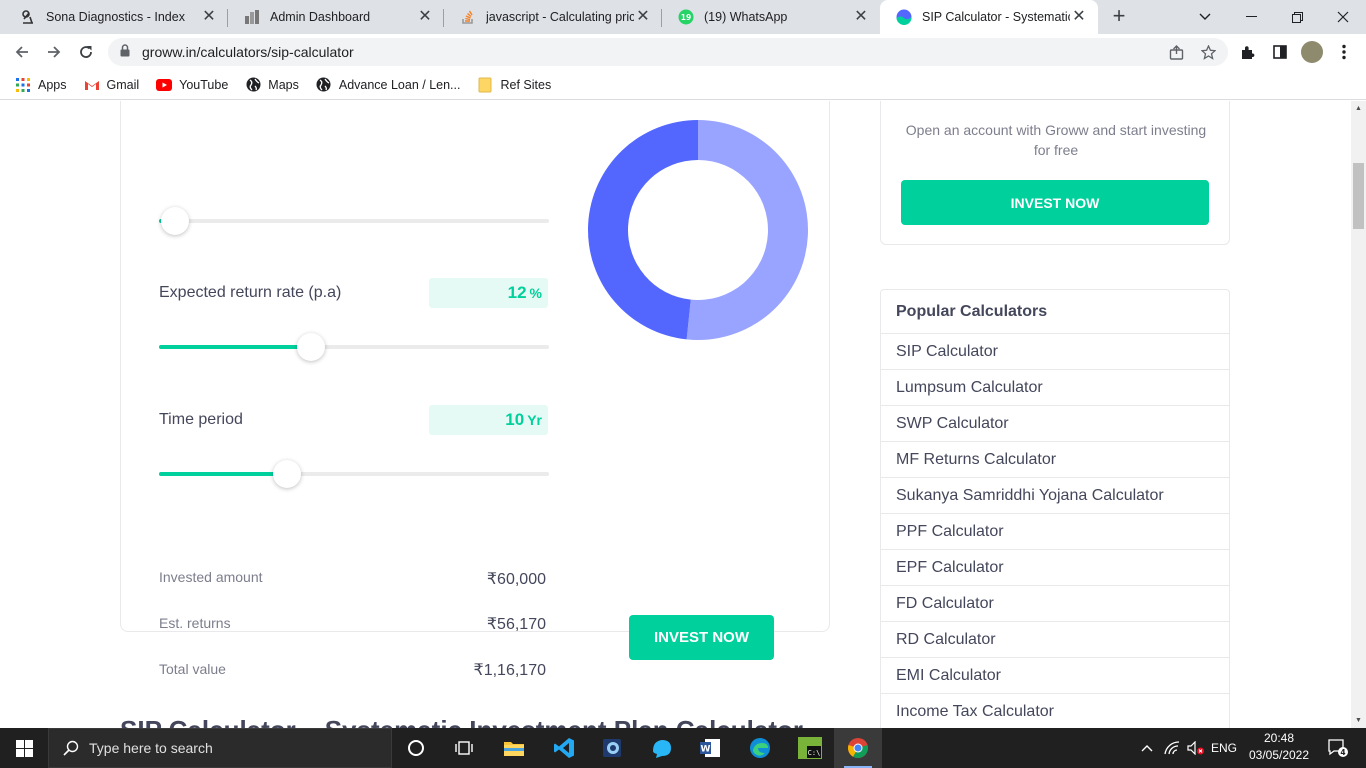  Describe the element at coordinates (1172, 748) in the screenshot. I see `wifi-icon` at that location.